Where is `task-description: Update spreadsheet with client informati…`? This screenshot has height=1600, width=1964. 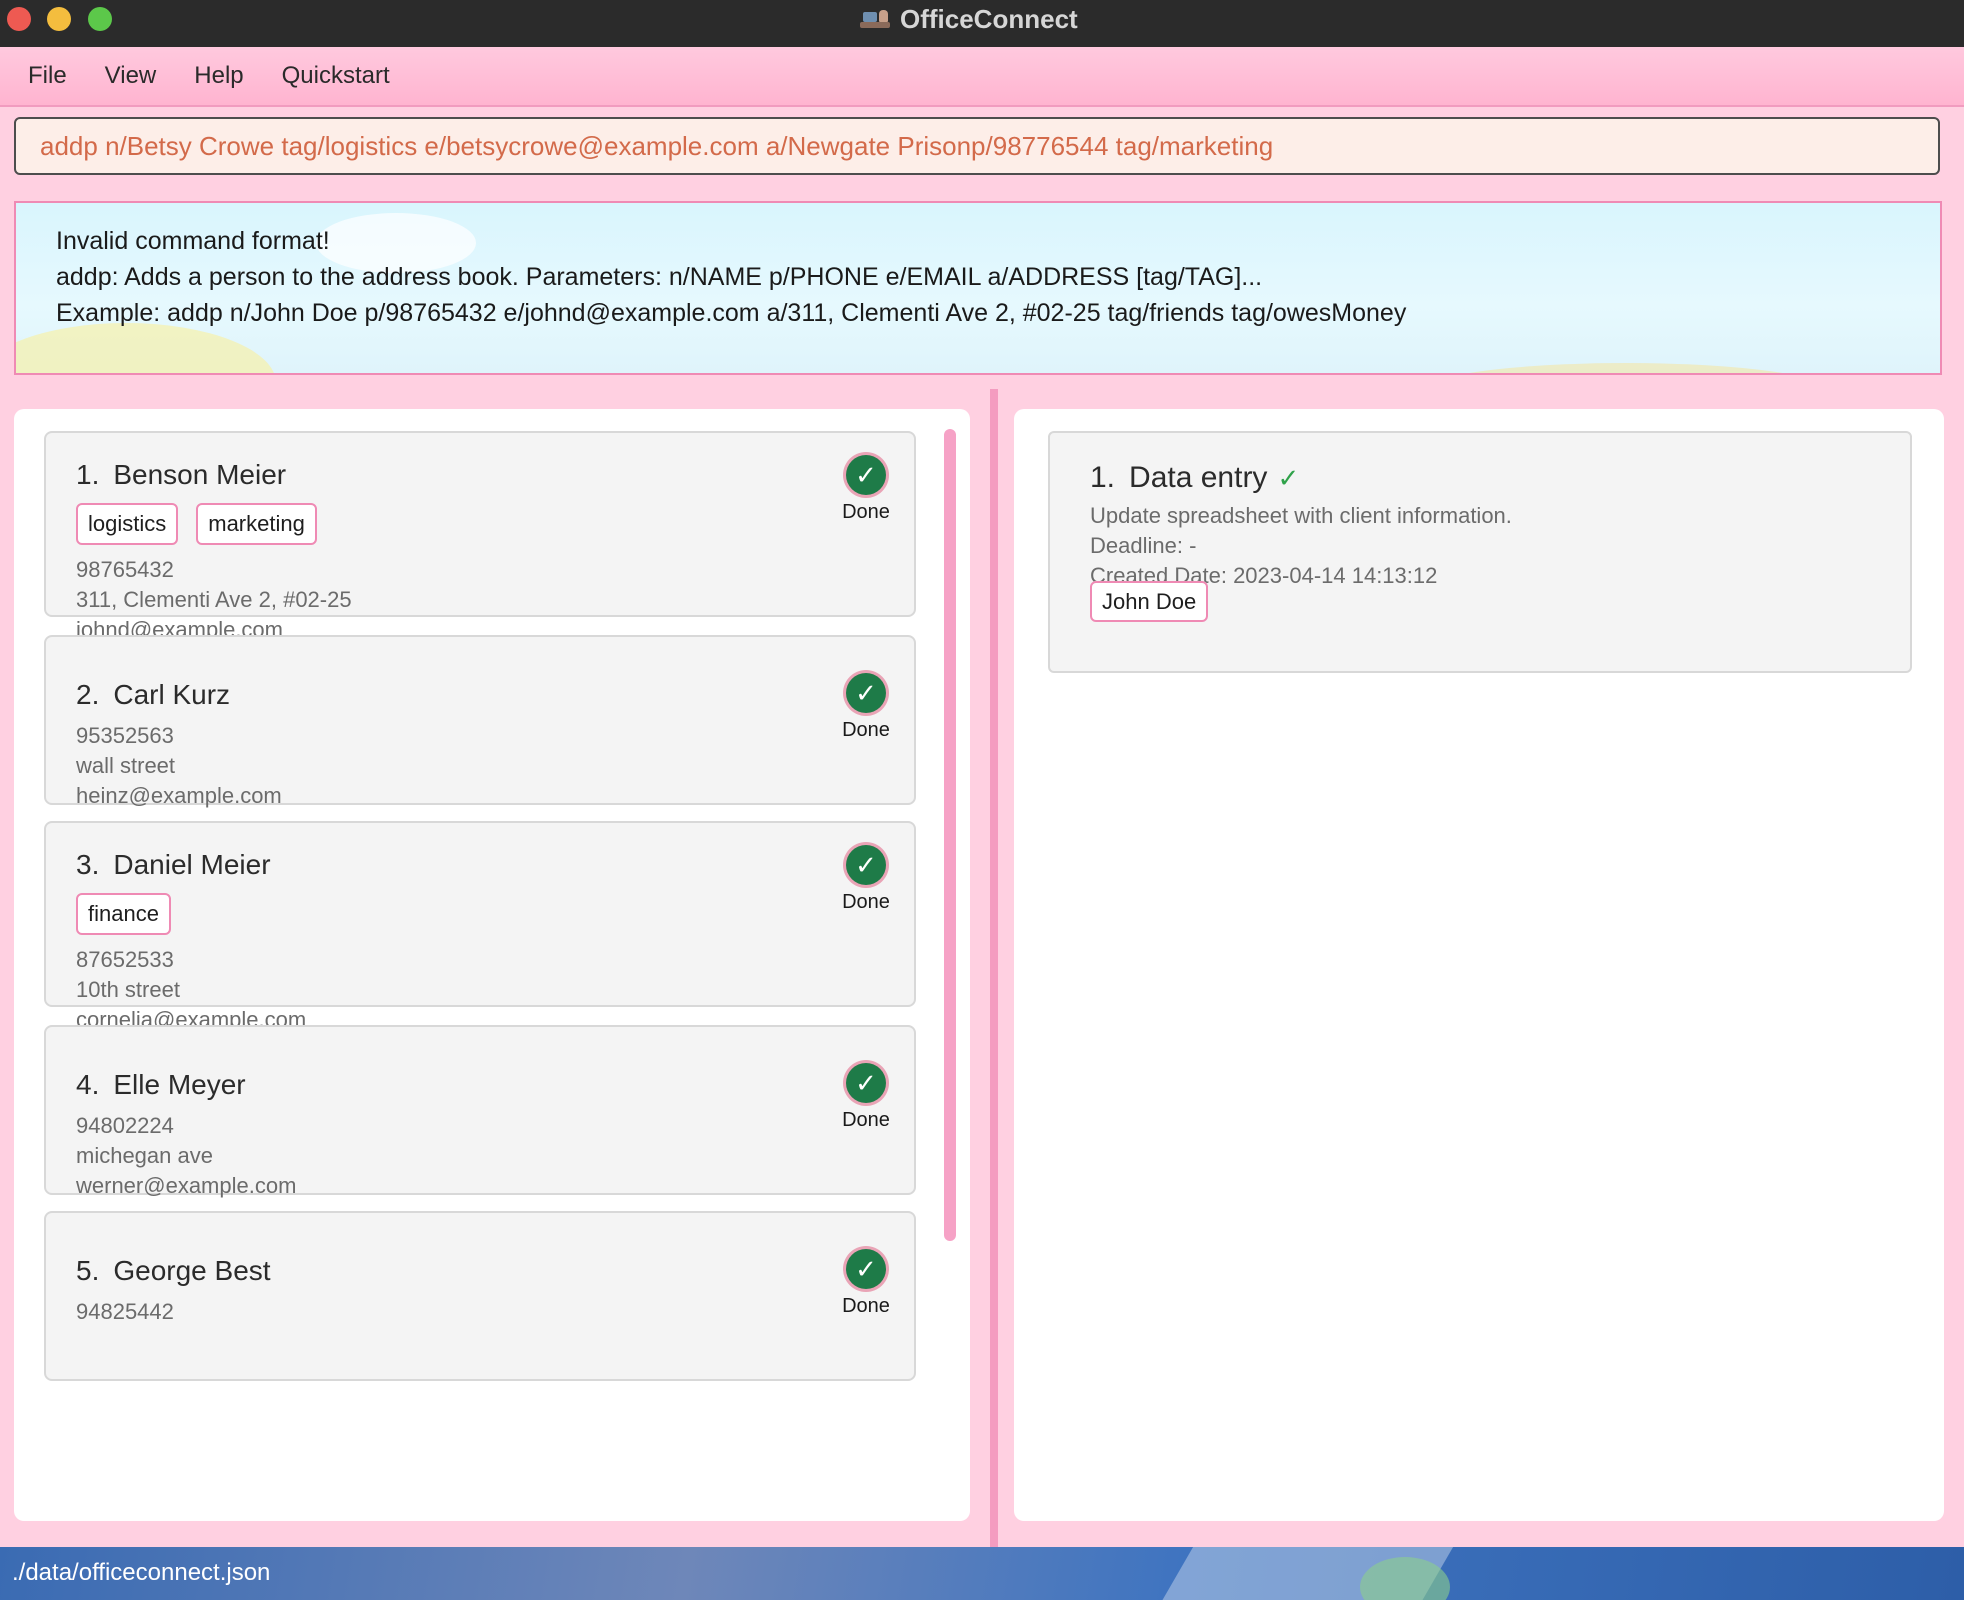 task-description: Update spreadsheet with client informati… is located at coordinates (1301, 515).